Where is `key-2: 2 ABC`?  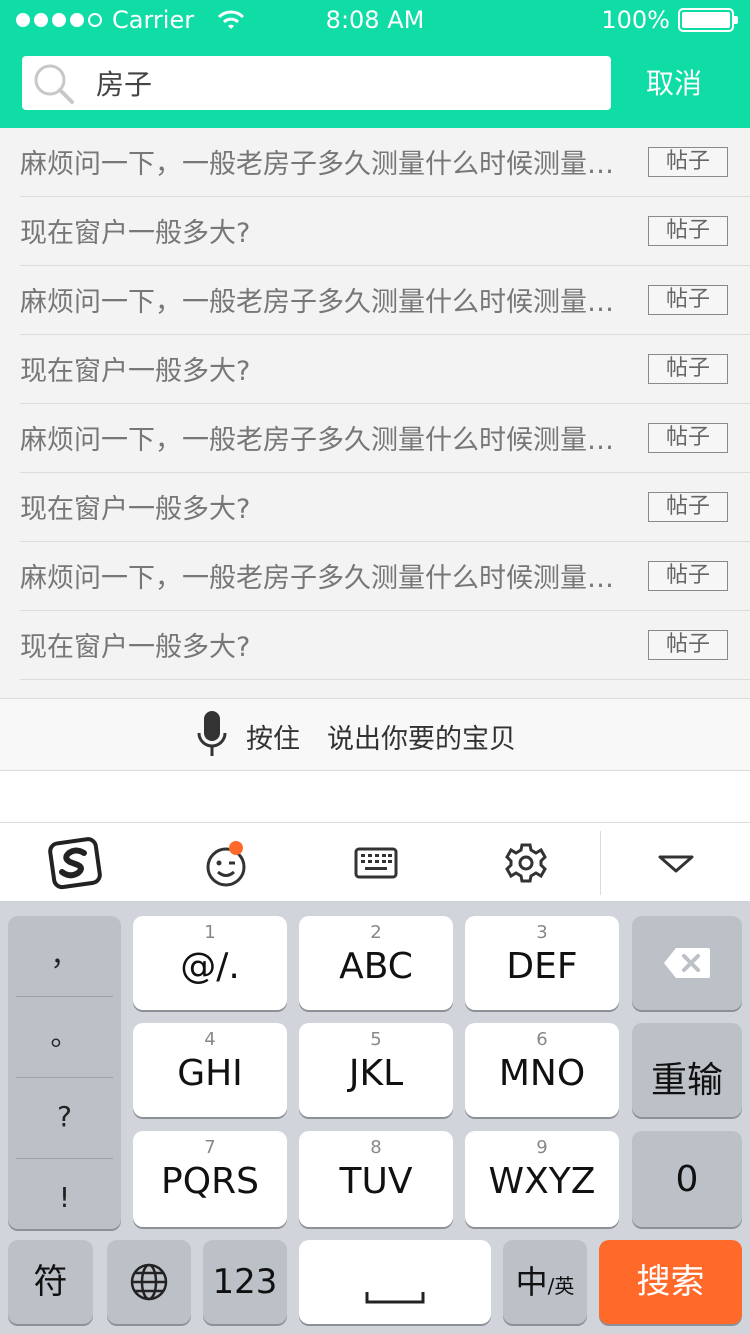
key-2: 2 ABC is located at coordinates (376, 963).